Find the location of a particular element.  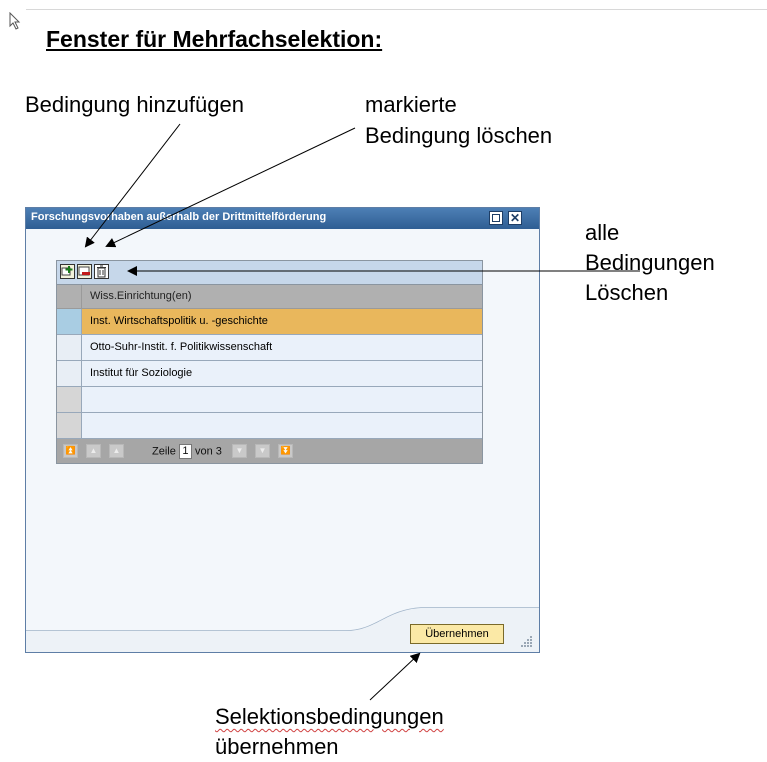

table-row: Inst. Wirtschaftspolitik u. -geschichte is located at coordinates (269, 322).